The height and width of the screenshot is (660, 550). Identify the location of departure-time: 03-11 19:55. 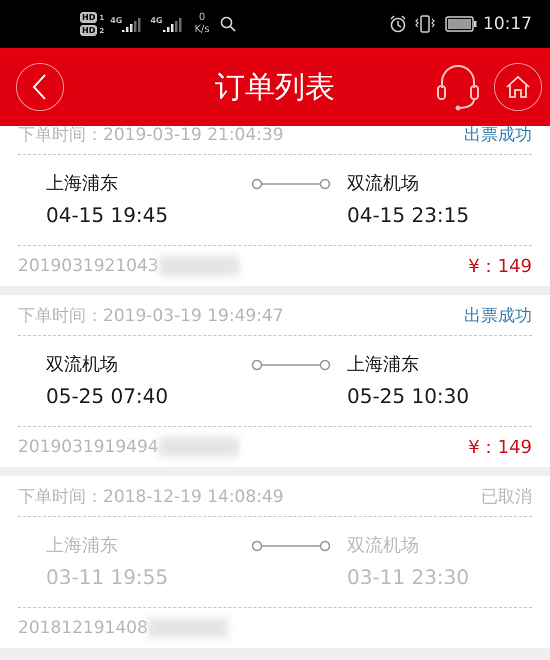
(108, 577).